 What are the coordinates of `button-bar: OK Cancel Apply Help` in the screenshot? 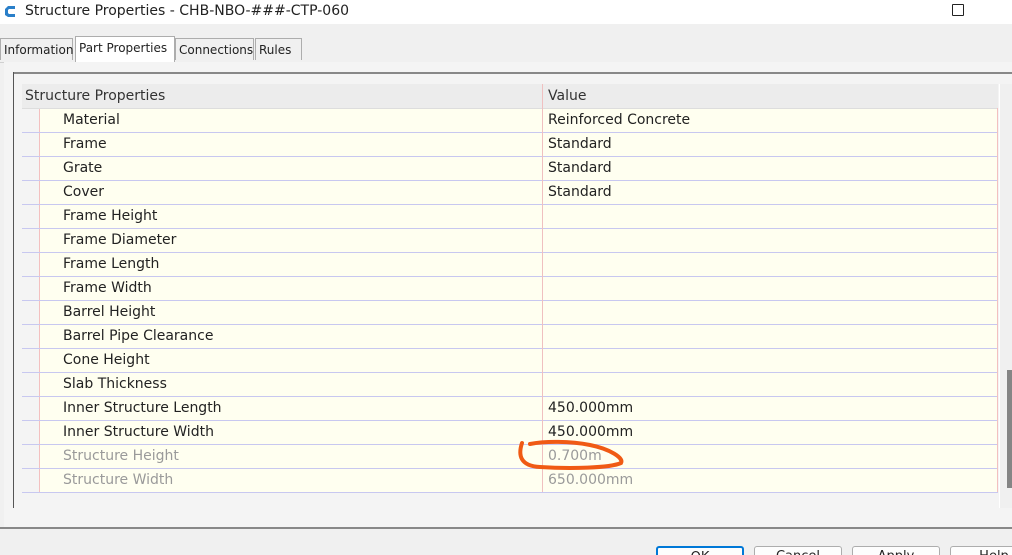 It's located at (506, 542).